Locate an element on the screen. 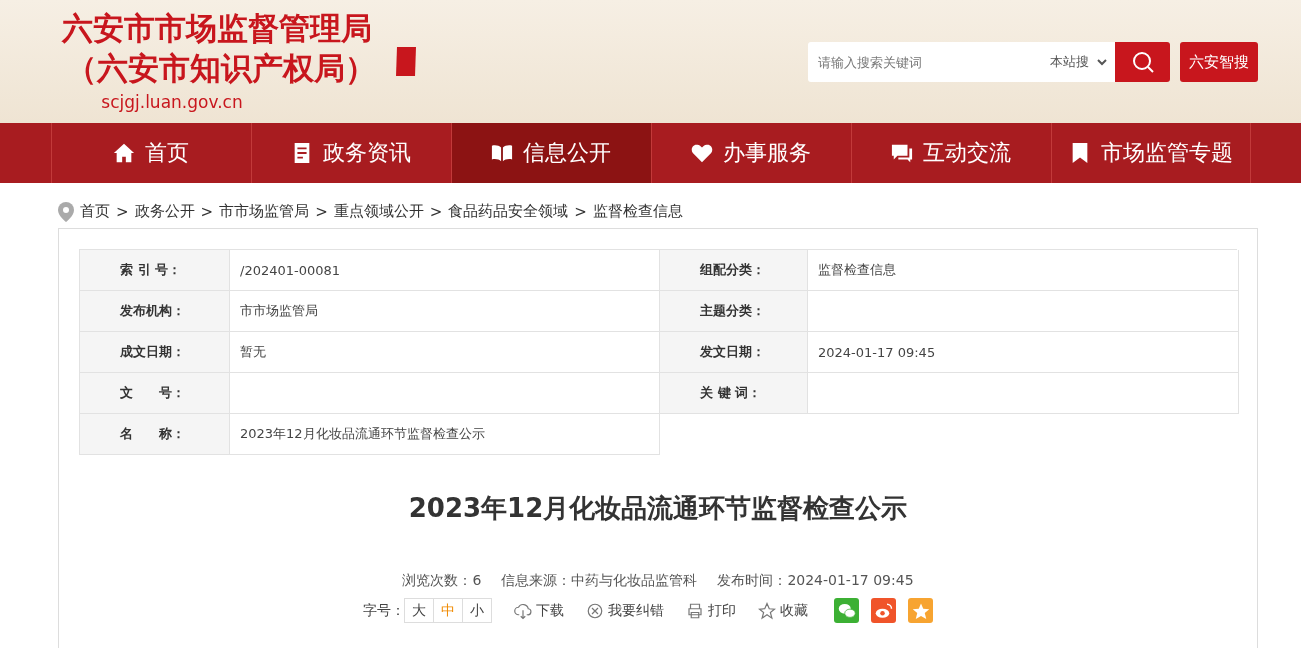  heart-icon is located at coordinates (702, 153).